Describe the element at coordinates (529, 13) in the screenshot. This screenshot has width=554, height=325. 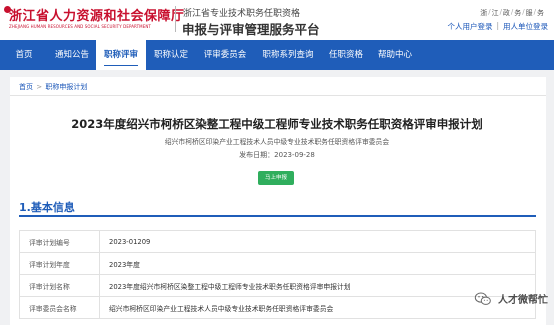
I see `province-char: 服` at that location.